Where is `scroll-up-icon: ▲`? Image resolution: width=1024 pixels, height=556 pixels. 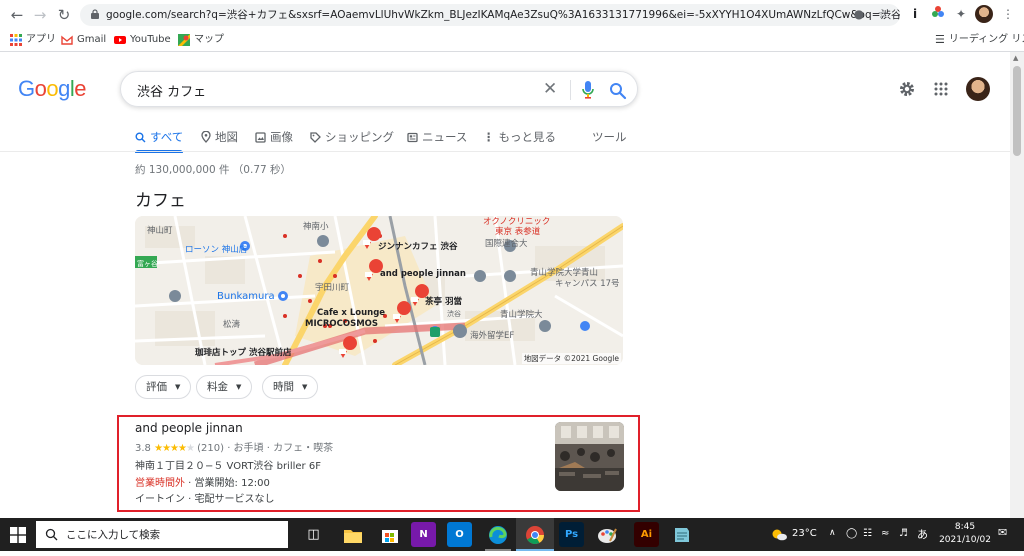
scroll-up-icon: ▲ is located at coordinates (1015, 58).